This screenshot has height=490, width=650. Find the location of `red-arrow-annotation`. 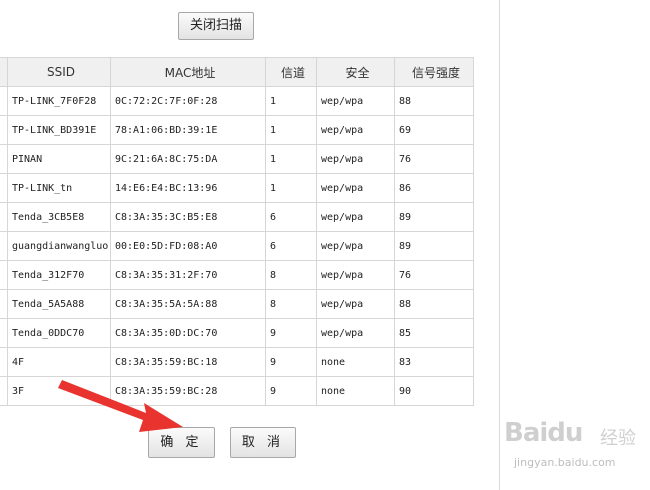

red-arrow-annotation is located at coordinates (120, 406).